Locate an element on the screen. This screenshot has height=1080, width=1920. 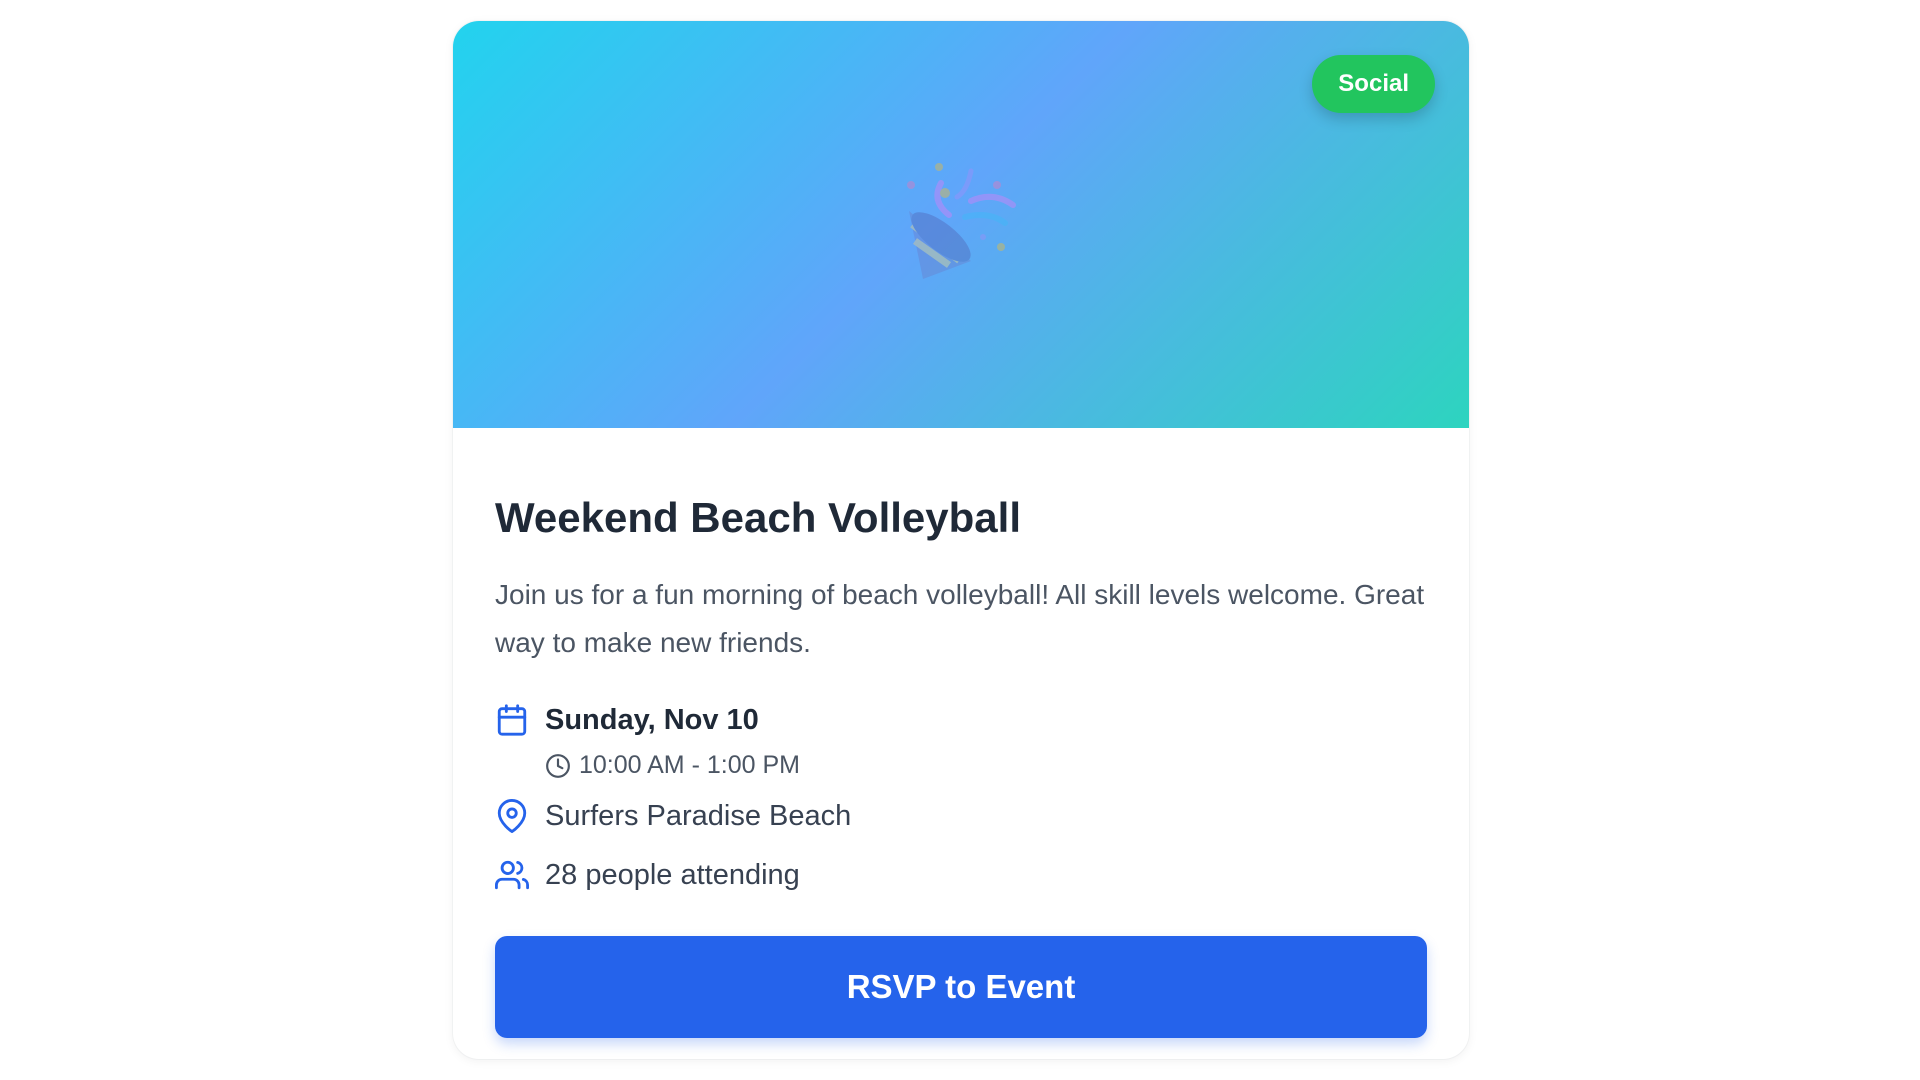
rsvp-button: RSVP to Event is located at coordinates (961, 987).